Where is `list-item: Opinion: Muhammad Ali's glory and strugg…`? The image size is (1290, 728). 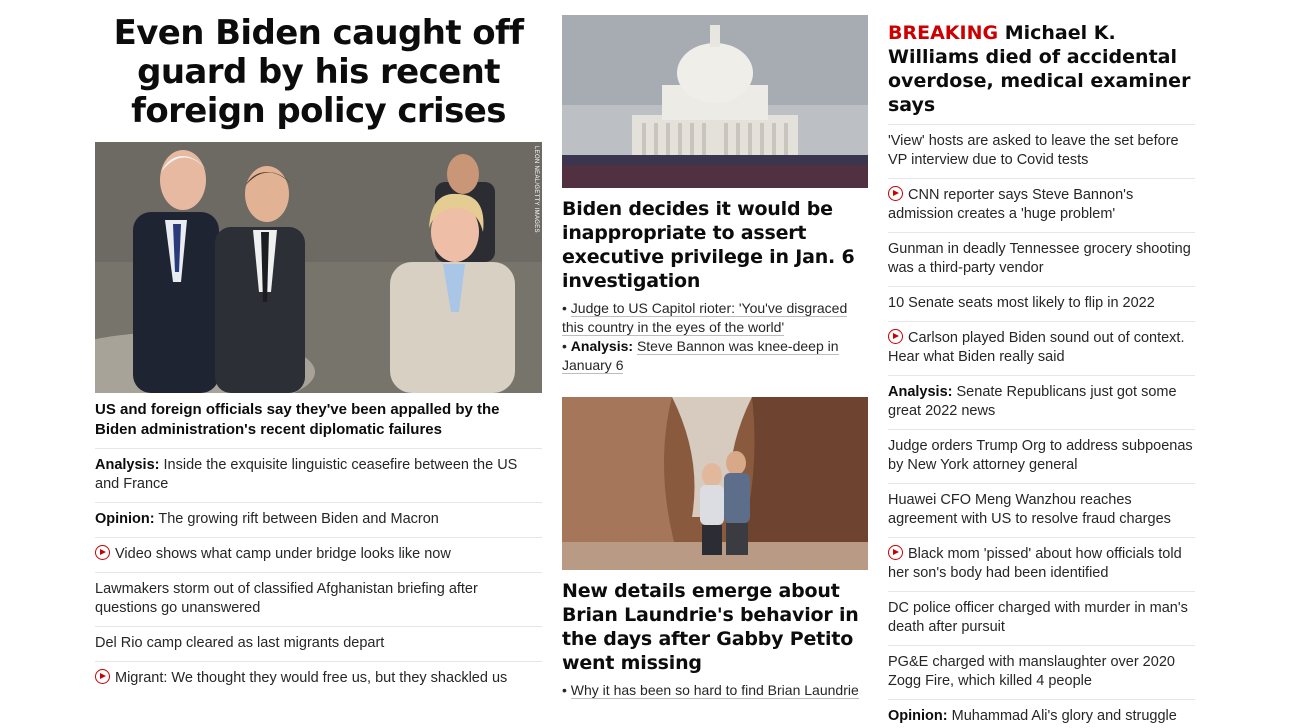
list-item: Opinion: Muhammad Ali's glory and strugg… is located at coordinates (1041, 714).